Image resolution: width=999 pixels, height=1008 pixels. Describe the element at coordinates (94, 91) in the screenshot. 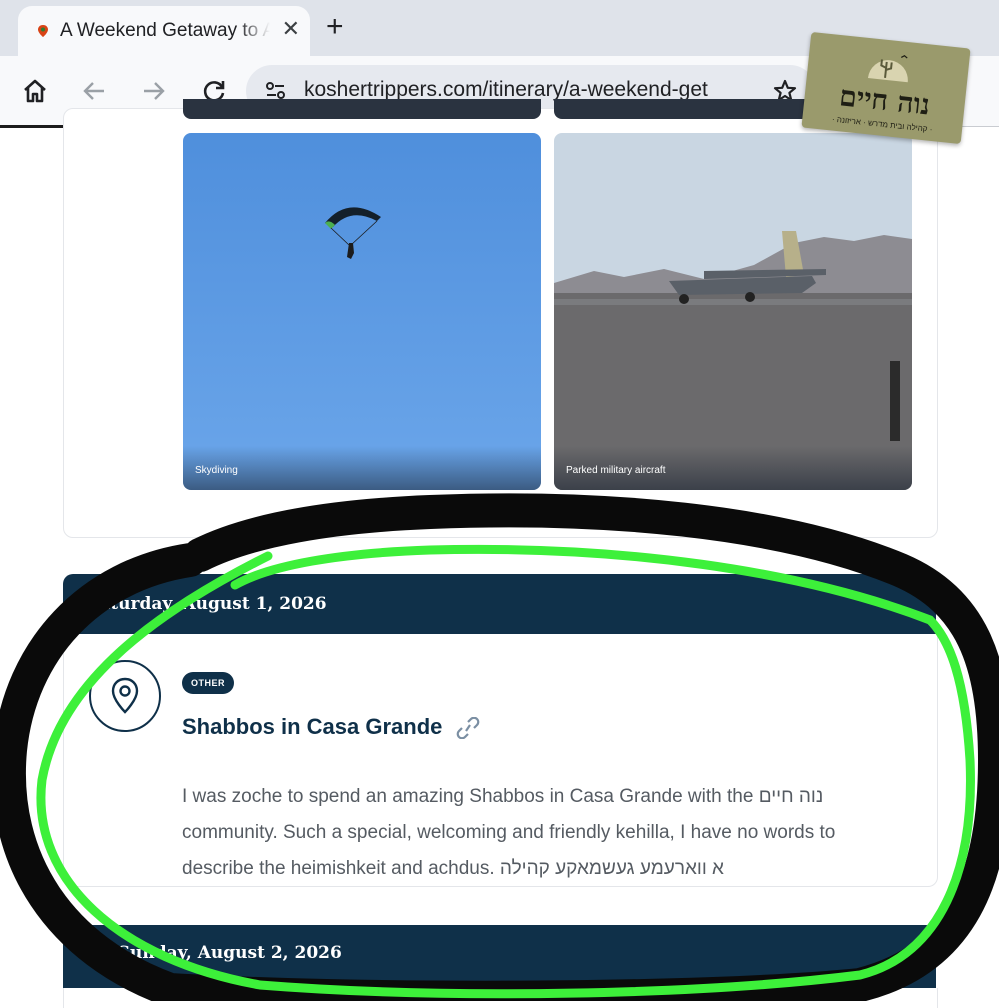

I see `back-icon` at that location.